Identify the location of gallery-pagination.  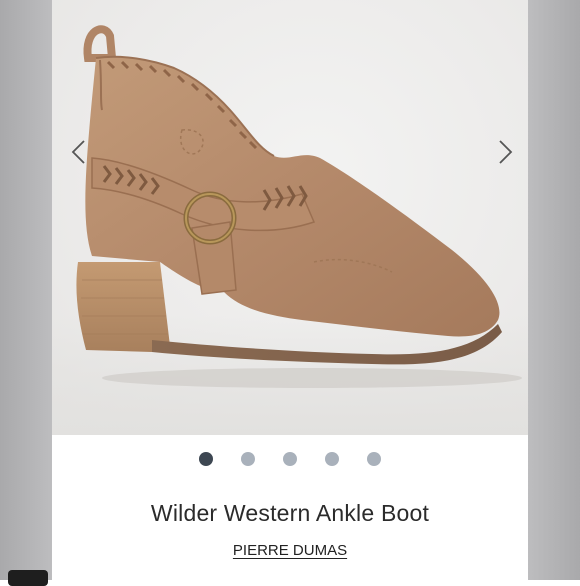
(290, 459).